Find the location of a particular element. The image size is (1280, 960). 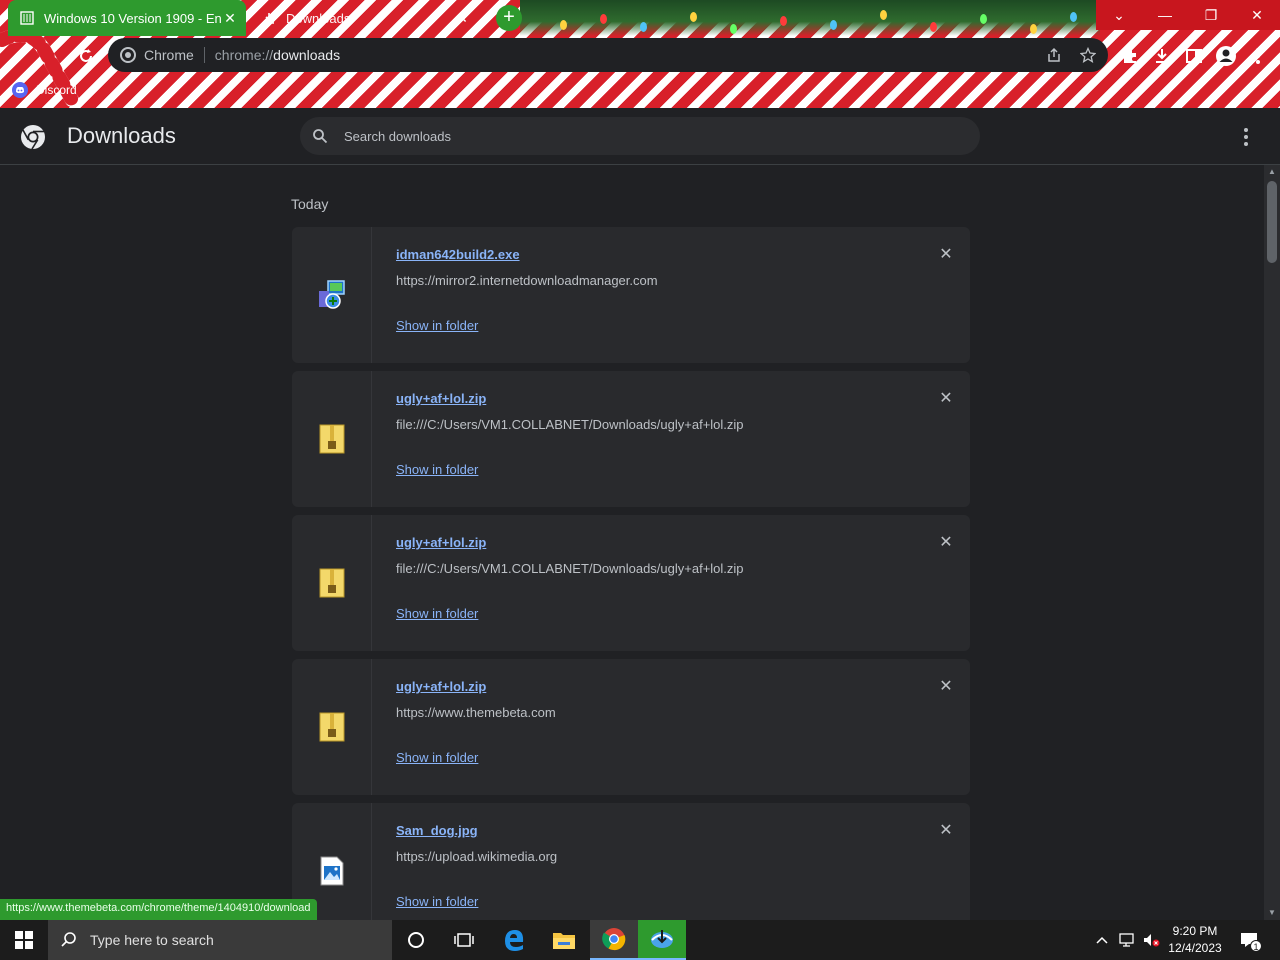

edge-logo-icon is located at coordinates (514, 940).